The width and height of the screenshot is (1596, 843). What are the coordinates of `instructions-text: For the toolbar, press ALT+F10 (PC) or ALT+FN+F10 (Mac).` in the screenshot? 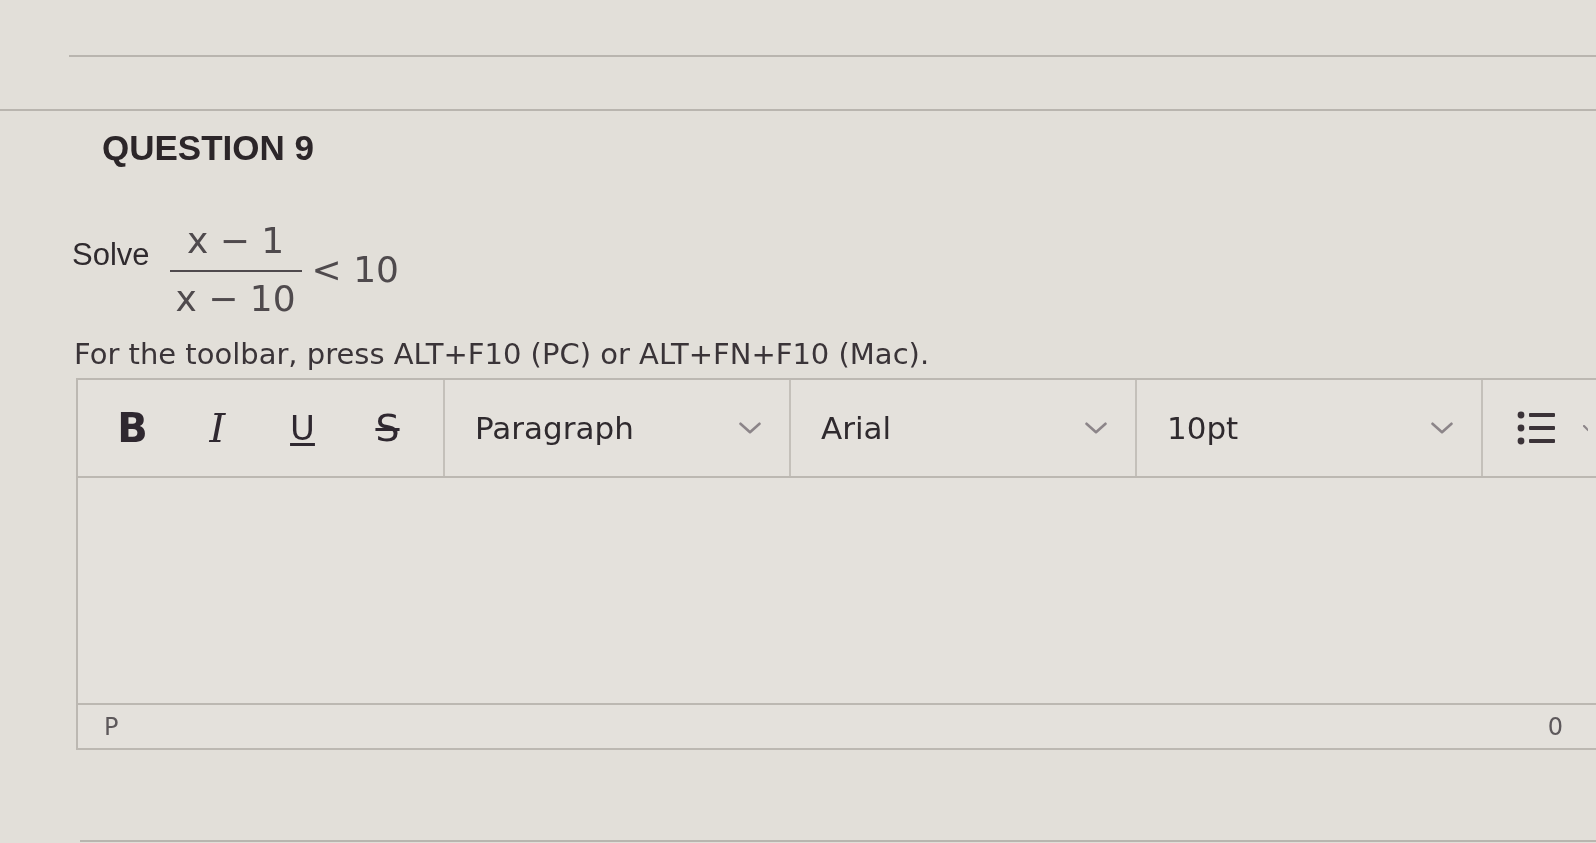 It's located at (502, 354).